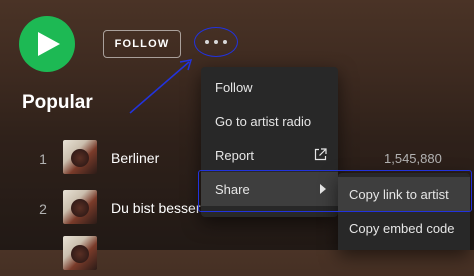 The image size is (474, 276). I want to click on track-number: 2, so click(43, 209).